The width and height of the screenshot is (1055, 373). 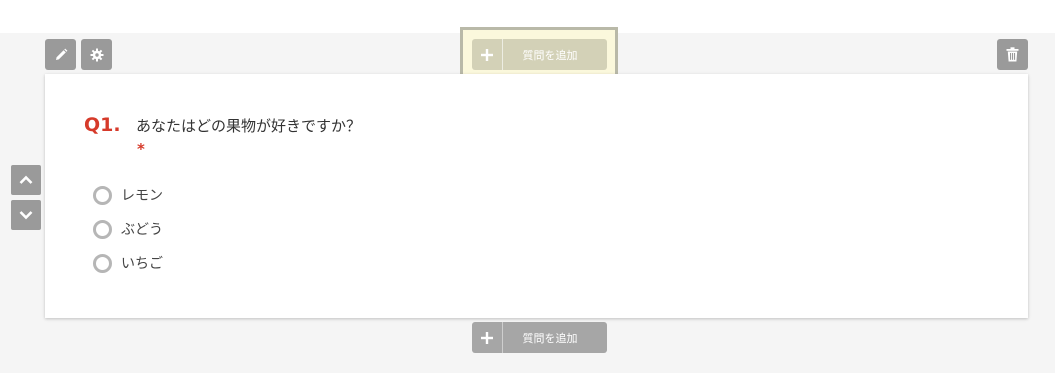 I want to click on chevron-down-icon, so click(x=26, y=215).